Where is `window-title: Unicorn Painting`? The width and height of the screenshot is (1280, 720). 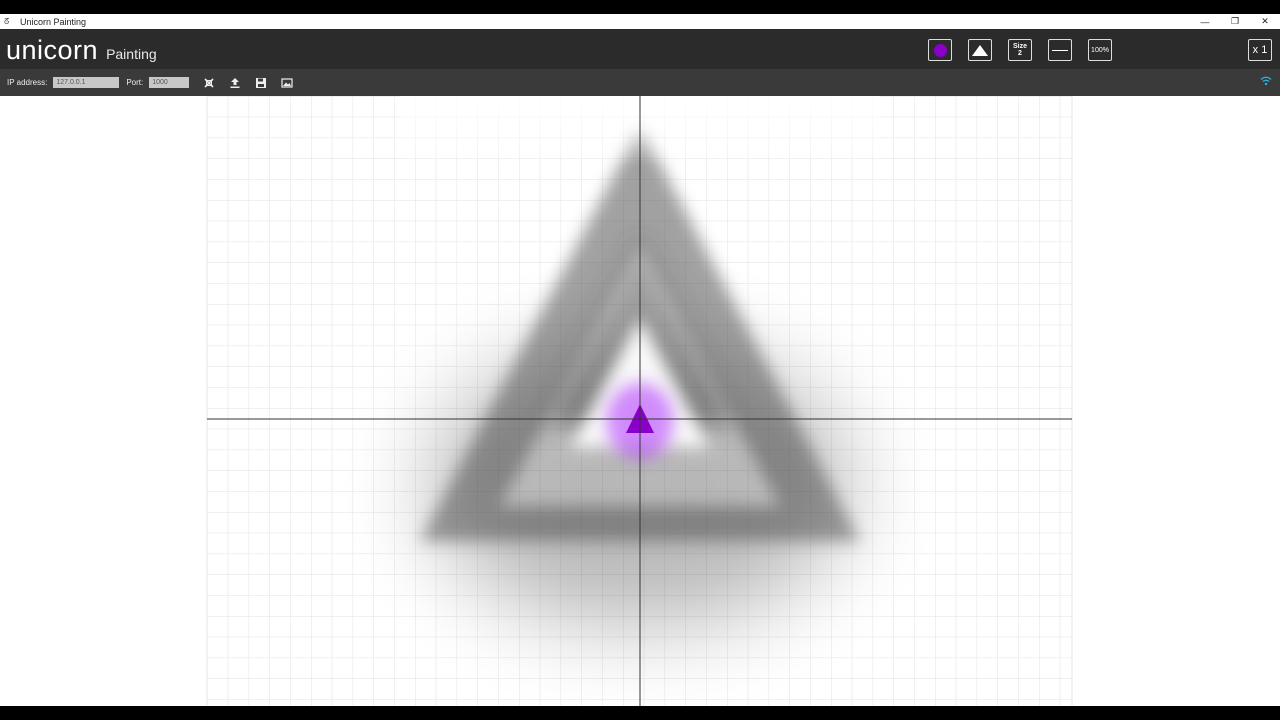 window-title: Unicorn Painting is located at coordinates (53, 21).